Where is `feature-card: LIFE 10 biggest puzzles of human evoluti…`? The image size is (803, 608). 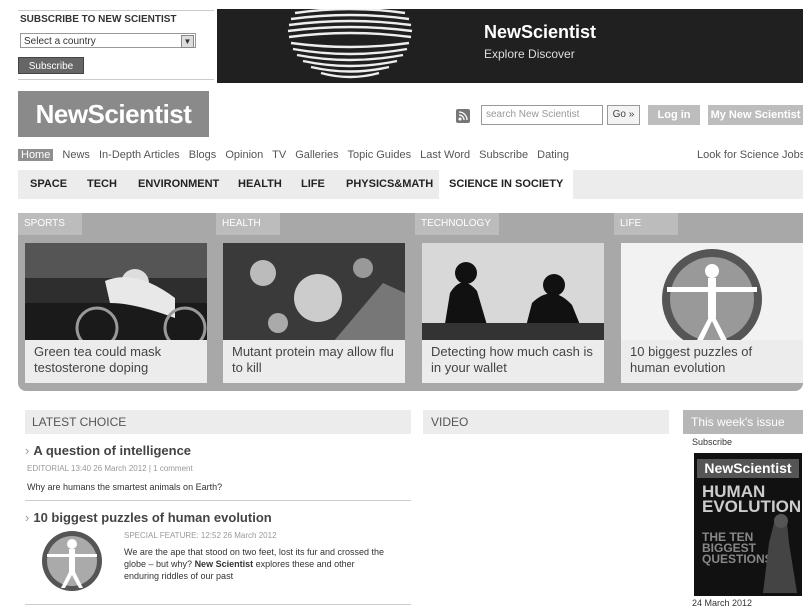 feature-card: LIFE 10 biggest puzzles of human evoluti… is located at coordinates (708, 302).